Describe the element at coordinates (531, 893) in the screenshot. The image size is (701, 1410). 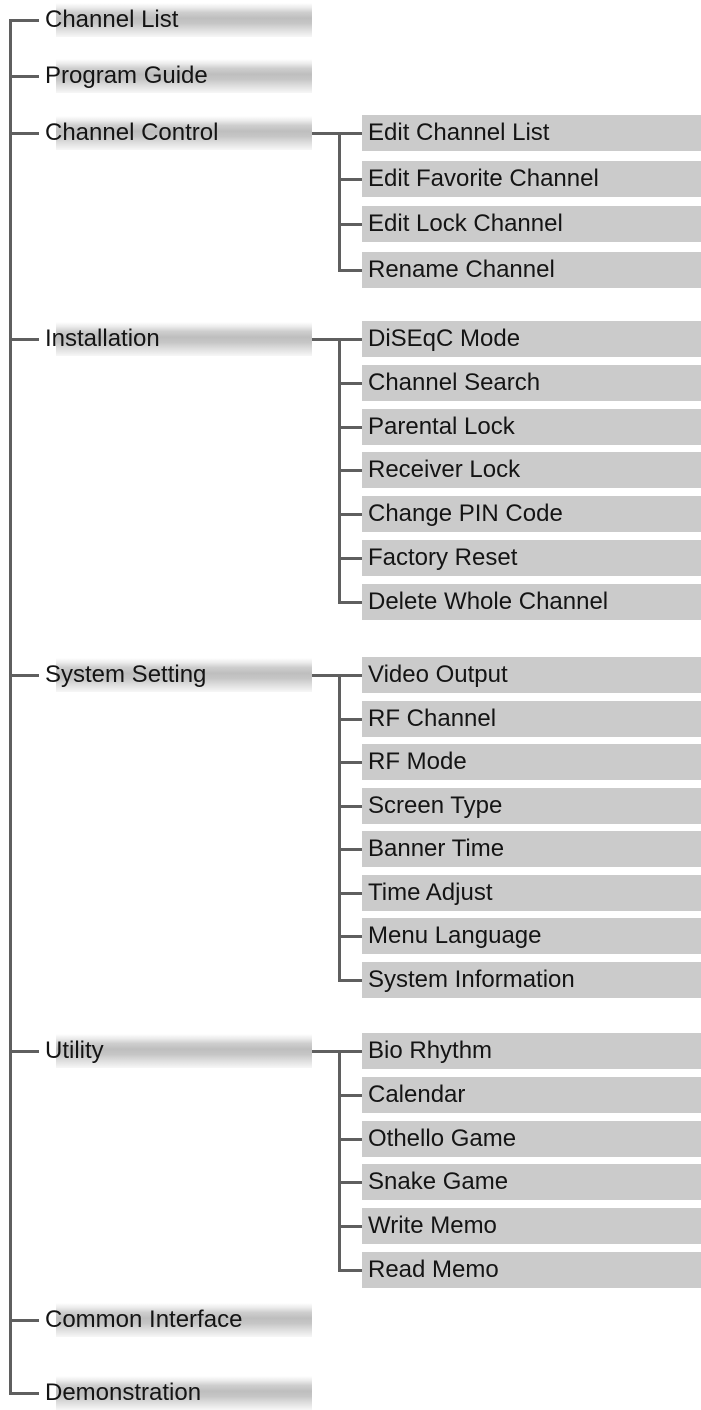
I see `submenu-item: Time Adjust` at that location.